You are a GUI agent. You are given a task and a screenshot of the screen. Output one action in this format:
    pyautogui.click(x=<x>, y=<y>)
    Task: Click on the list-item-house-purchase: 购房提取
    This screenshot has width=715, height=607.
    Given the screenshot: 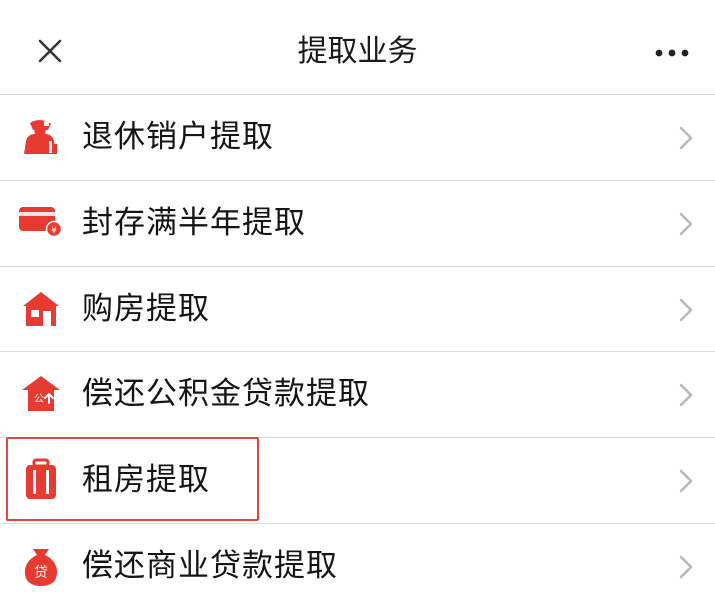 What is the action you would take?
    pyautogui.click(x=357, y=310)
    